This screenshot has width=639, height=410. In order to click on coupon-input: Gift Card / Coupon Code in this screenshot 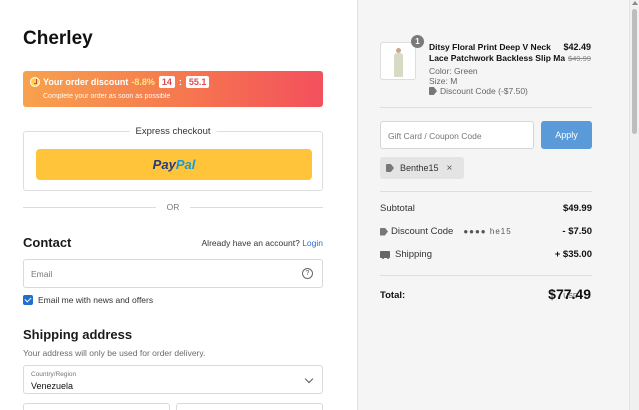, I will do `click(457, 135)`.